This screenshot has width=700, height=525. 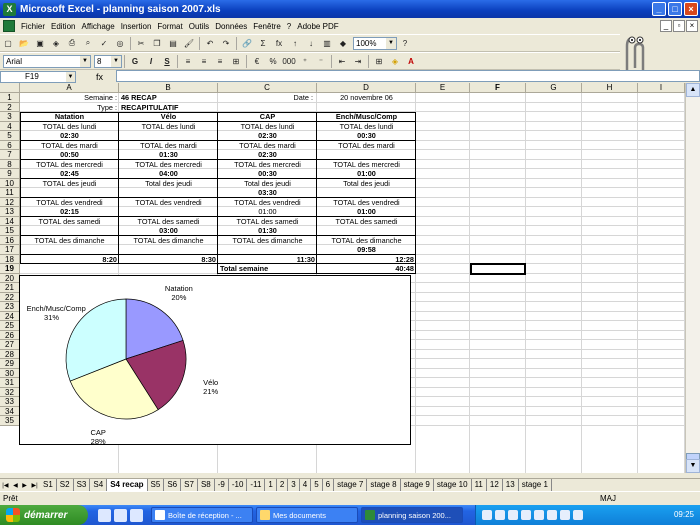 I want to click on cell: TOTAL des lundi, so click(x=366, y=126).